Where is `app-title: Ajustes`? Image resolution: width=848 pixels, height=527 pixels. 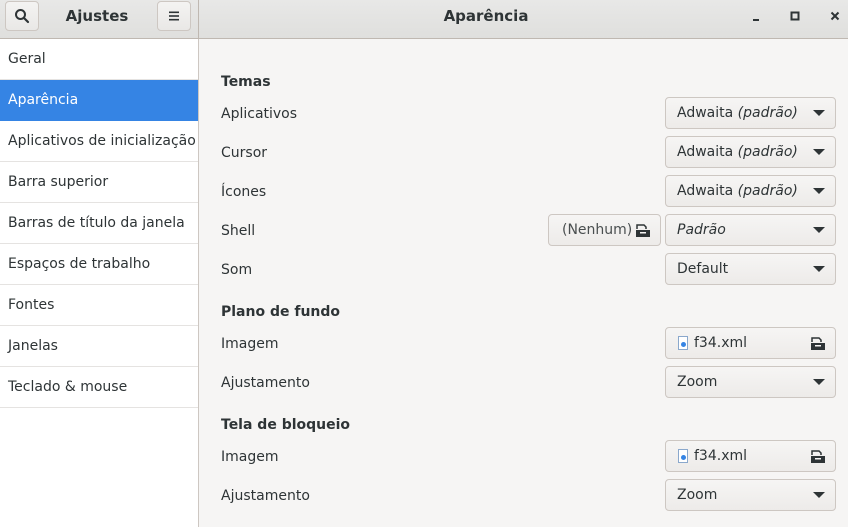
app-title: Ajustes is located at coordinates (97, 16).